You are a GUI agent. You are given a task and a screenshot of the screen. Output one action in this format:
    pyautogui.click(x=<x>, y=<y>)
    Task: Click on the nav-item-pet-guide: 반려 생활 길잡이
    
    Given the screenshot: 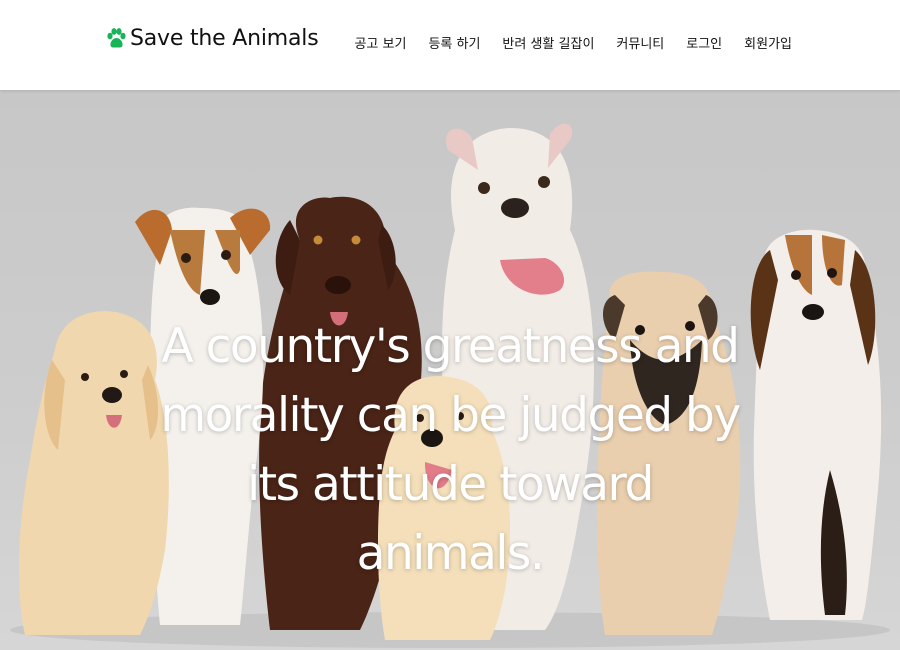 What is the action you would take?
    pyautogui.click(x=548, y=42)
    